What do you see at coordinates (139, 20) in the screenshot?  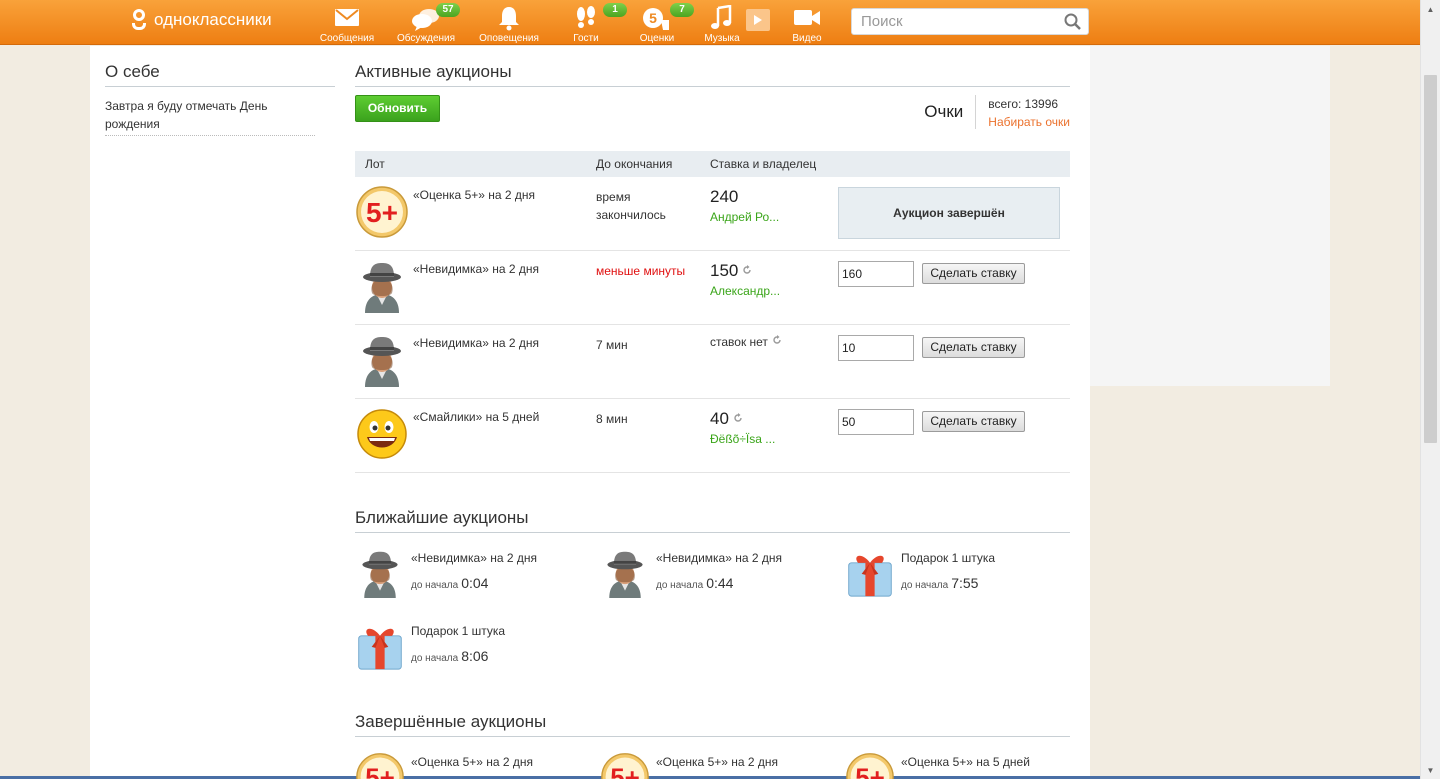 I see `ok-logo-icon` at bounding box center [139, 20].